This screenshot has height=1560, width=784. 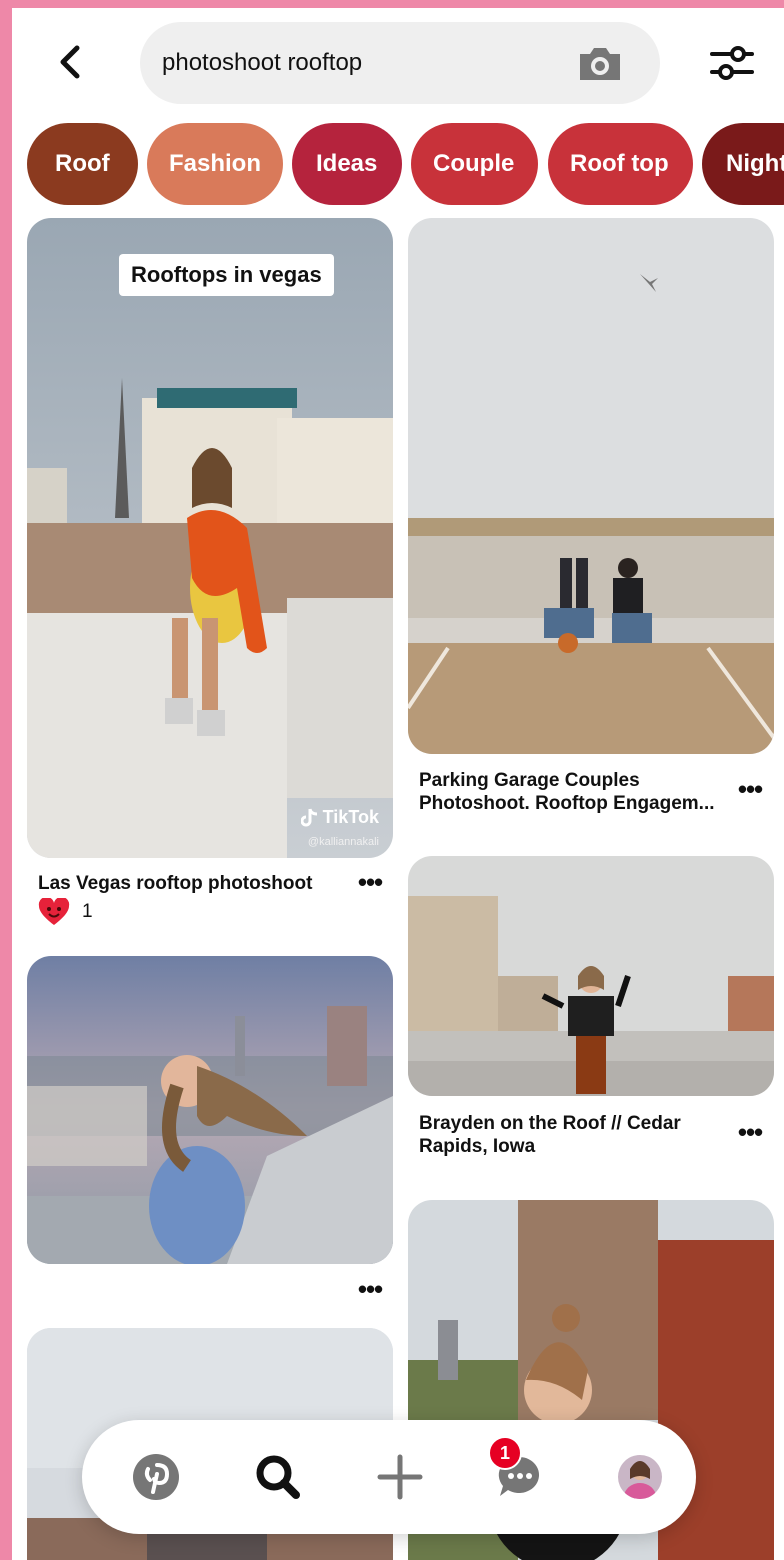 I want to click on search-bar, so click(x=400, y=63).